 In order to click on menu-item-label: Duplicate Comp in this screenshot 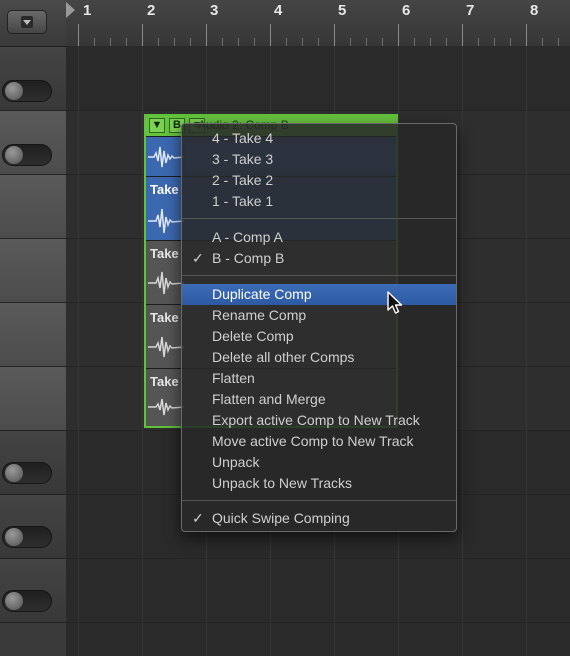, I will do `click(262, 294)`.